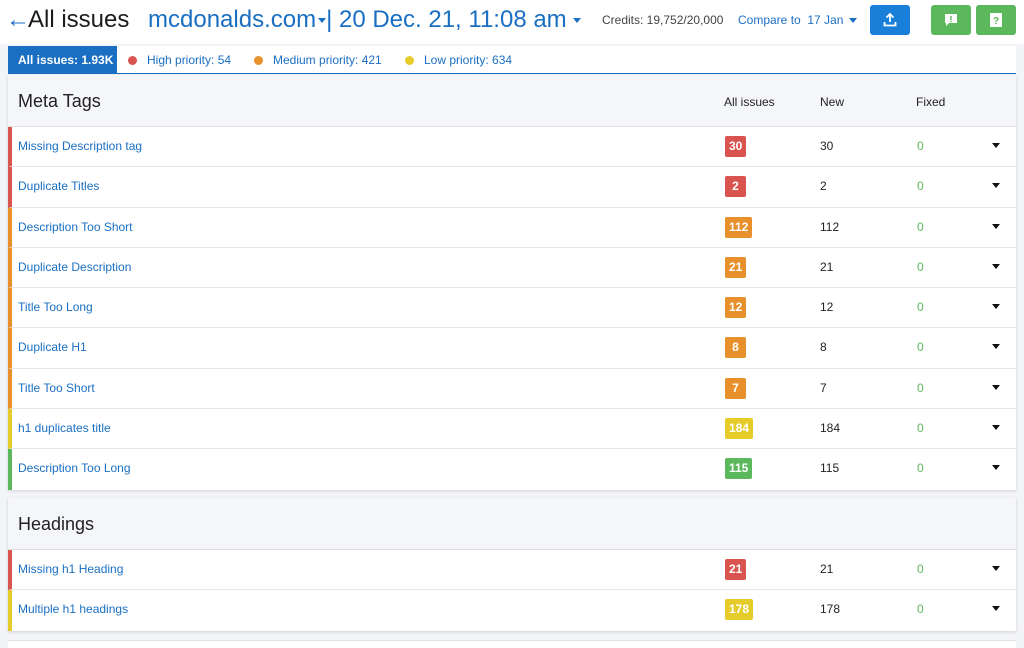 This screenshot has height=648, width=1024. What do you see at coordinates (736, 146) in the screenshot?
I see `all-issues-badge: 30` at bounding box center [736, 146].